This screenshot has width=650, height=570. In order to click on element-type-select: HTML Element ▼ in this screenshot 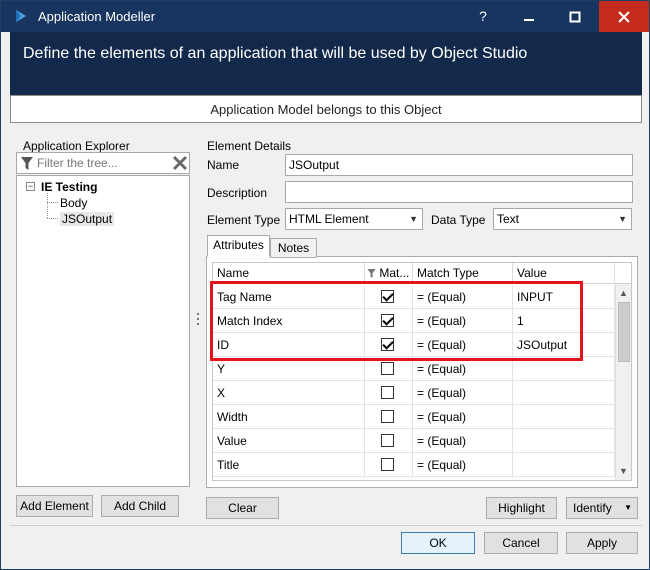, I will do `click(354, 219)`.